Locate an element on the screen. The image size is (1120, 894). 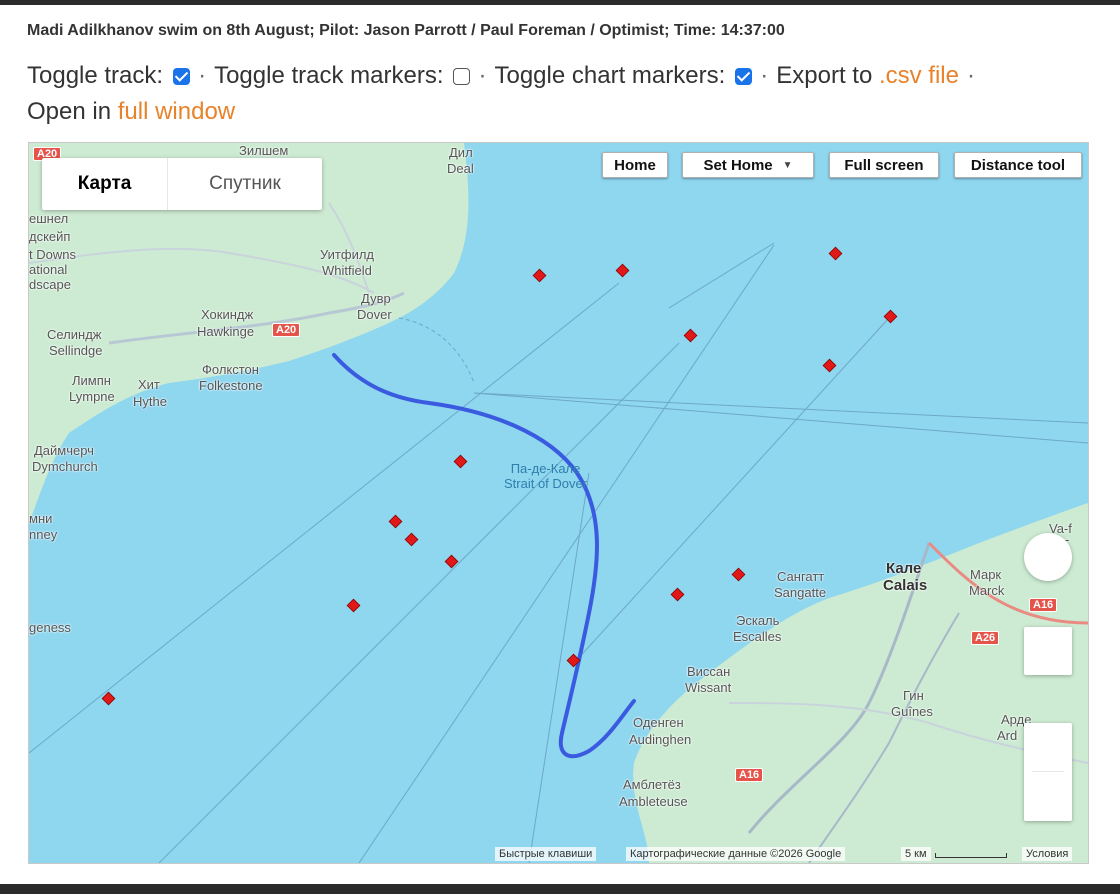
map-type-satellite-tab: Спутник is located at coordinates (244, 184).